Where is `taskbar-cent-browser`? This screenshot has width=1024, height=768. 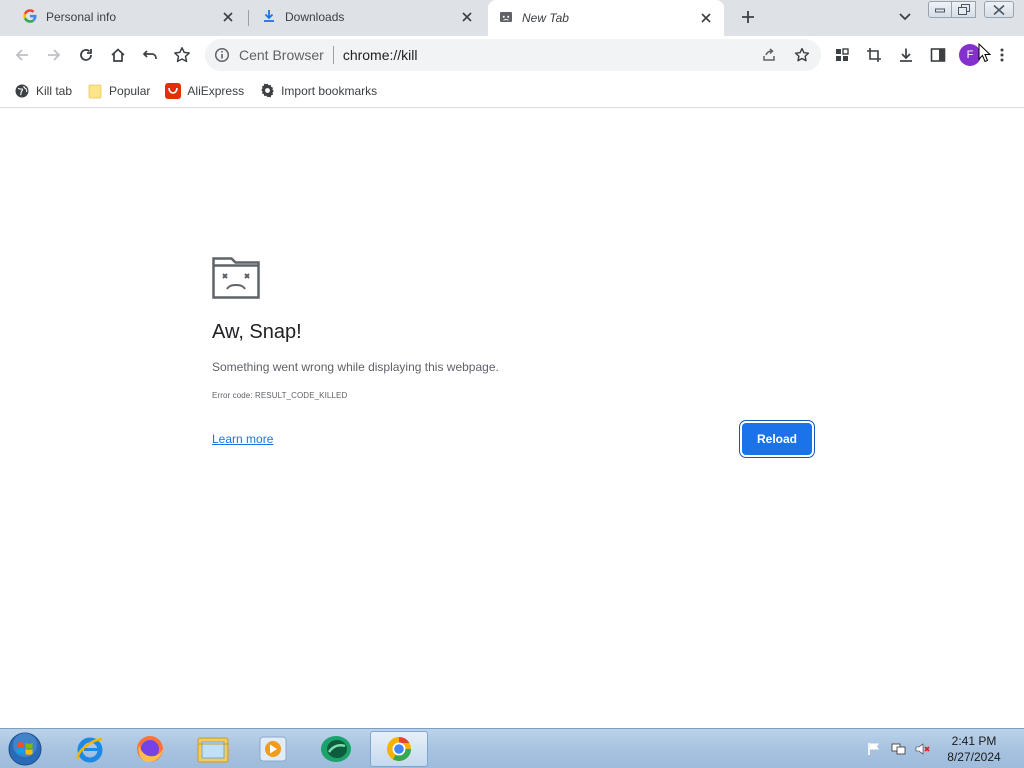 taskbar-cent-browser is located at coordinates (399, 749).